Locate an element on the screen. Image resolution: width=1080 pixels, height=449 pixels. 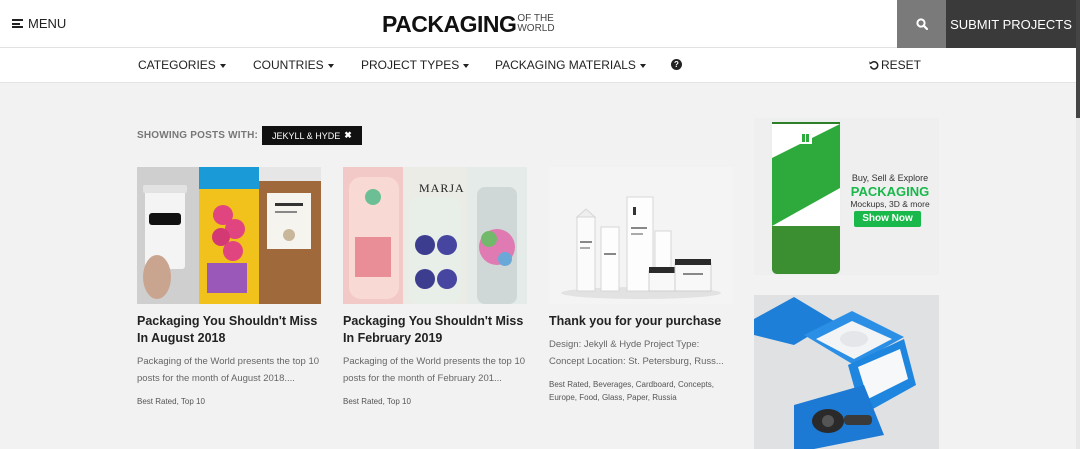
site-logo: PACKAGING OF THE WORLD is located at coordinates (472, 24).